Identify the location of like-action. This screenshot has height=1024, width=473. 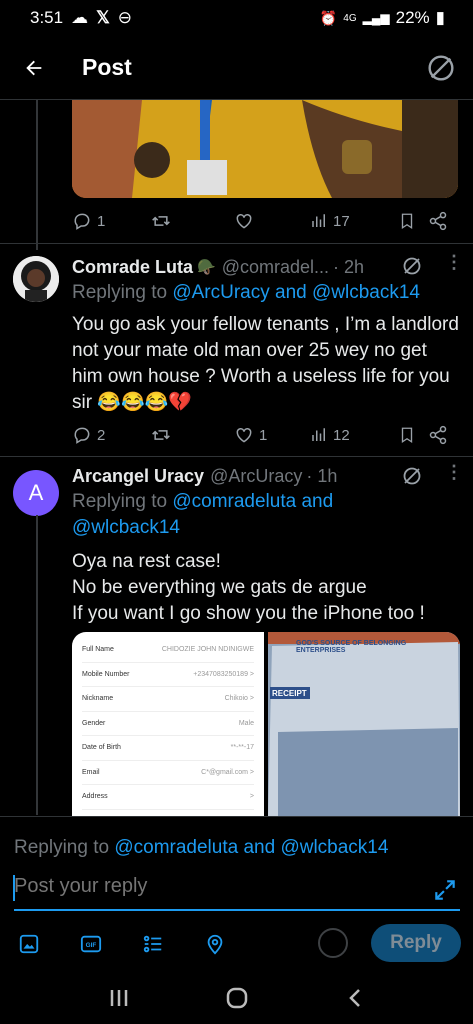
(272, 221).